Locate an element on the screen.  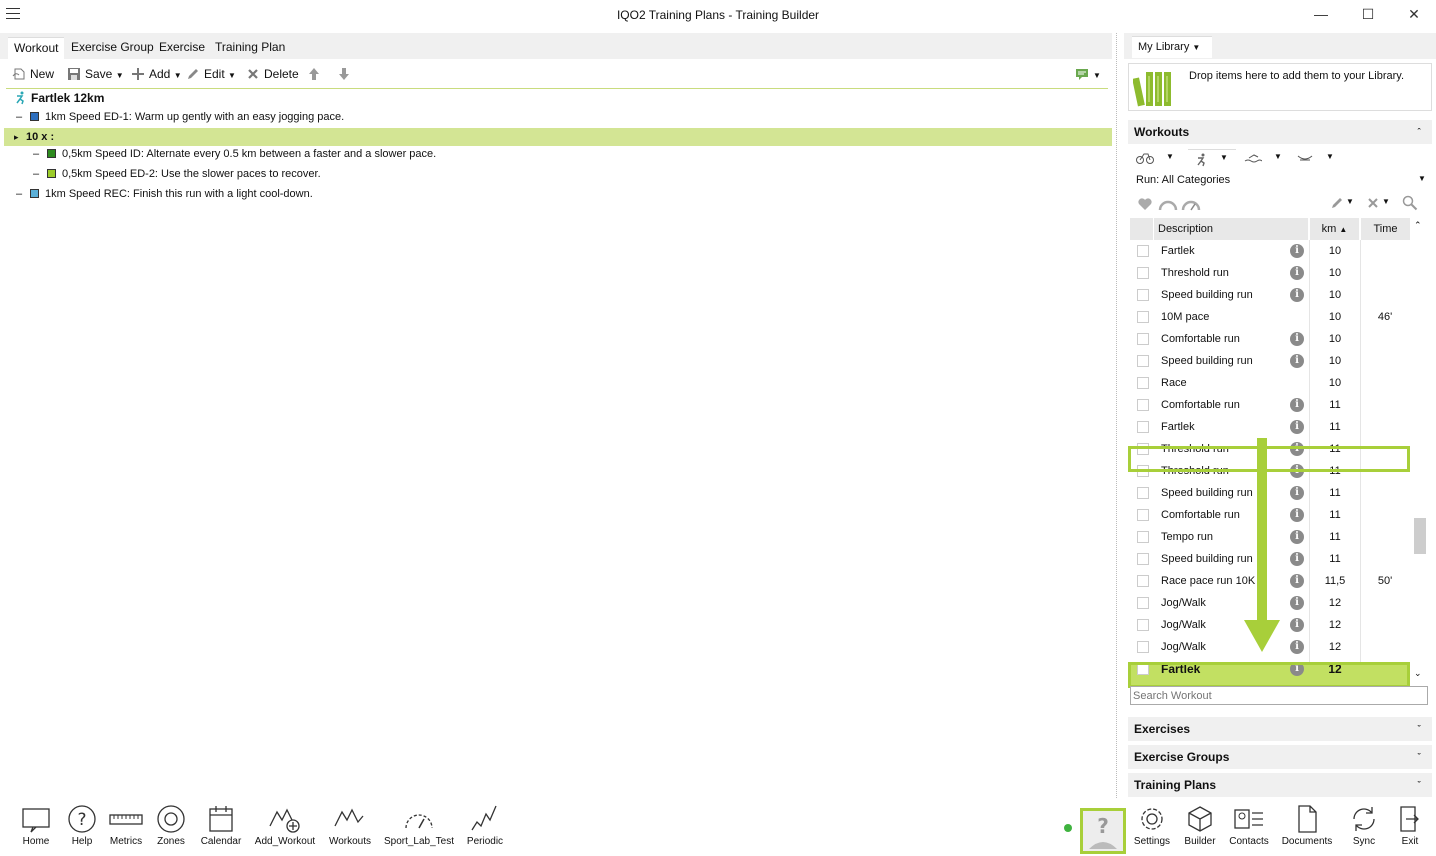
metrics-button: Metrics is located at coordinates (126, 829).